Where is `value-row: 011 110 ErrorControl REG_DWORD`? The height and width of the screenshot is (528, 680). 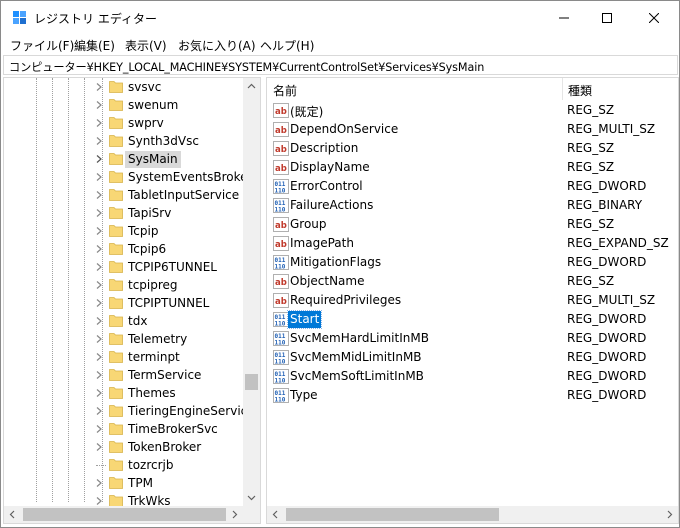
value-row: 011 110 ErrorControl REG_DWORD is located at coordinates (472, 186).